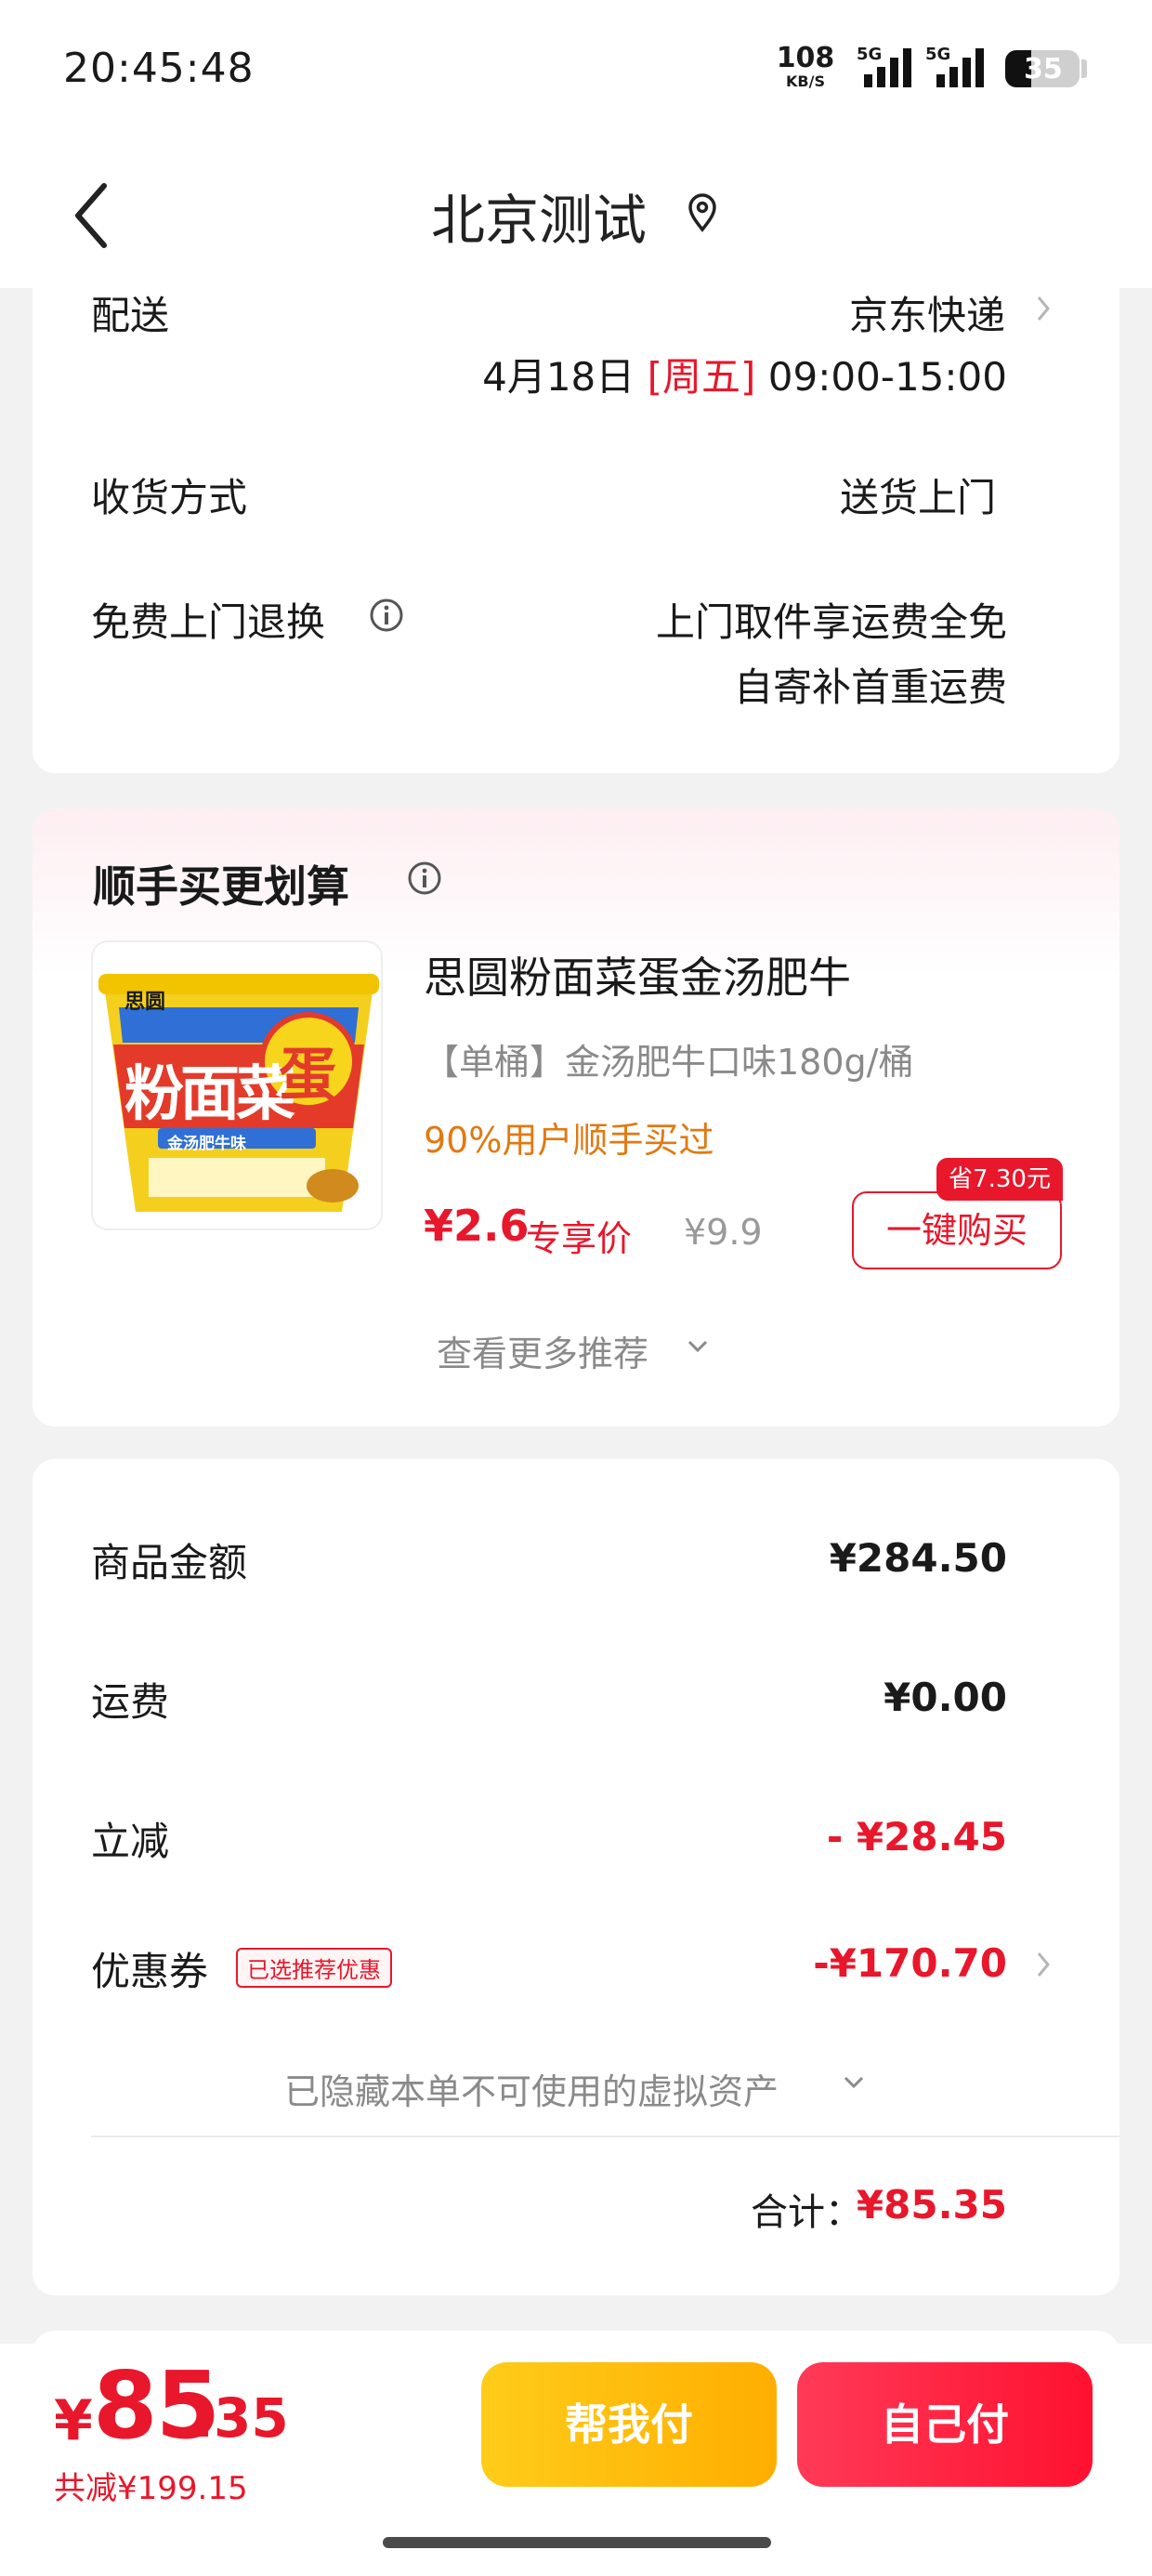 Image resolution: width=1152 pixels, height=2576 pixels. I want to click on receive-method-label: 收货方式, so click(169, 497).